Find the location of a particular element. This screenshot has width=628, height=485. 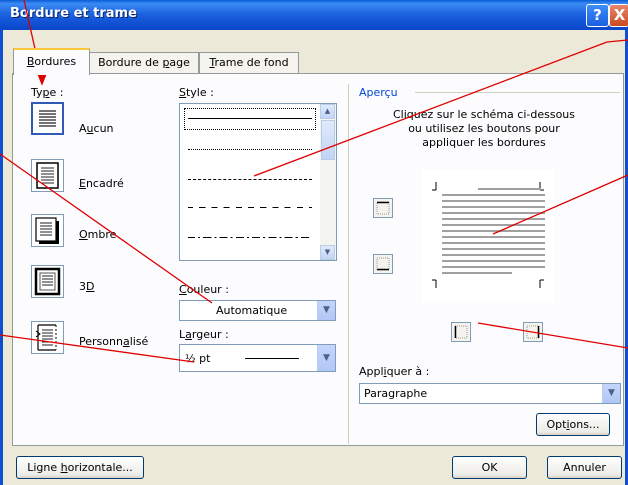

border-right-icon is located at coordinates (533, 332).